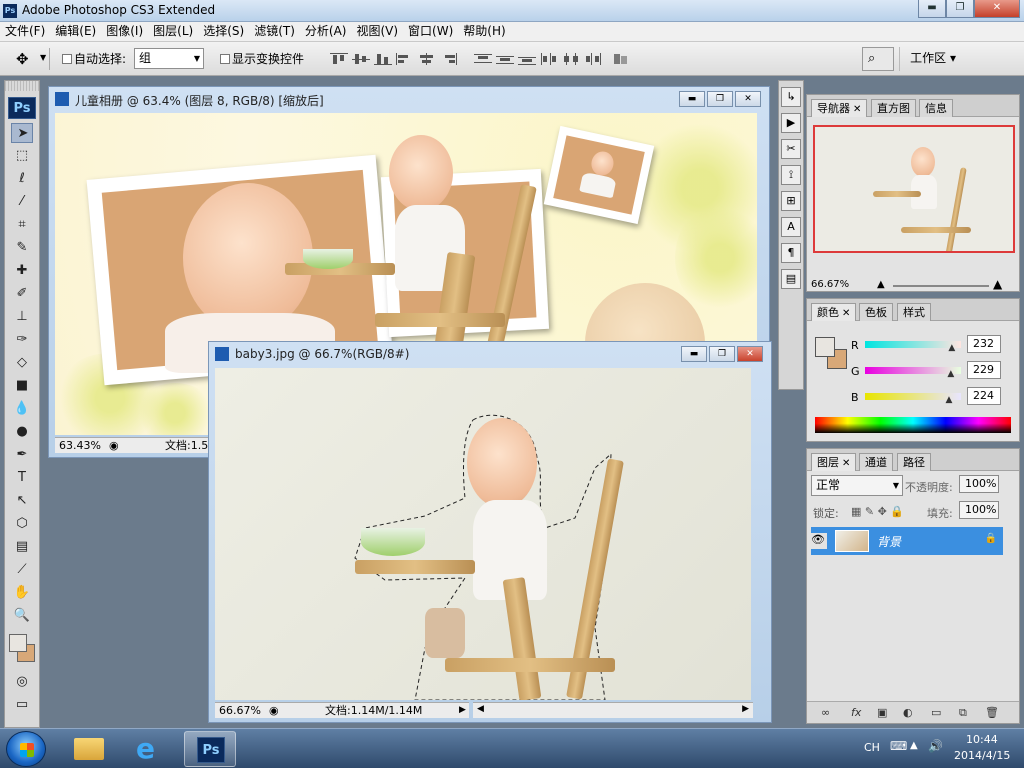 The width and height of the screenshot is (1024, 768). Describe the element at coordinates (22, 202) in the screenshot. I see `magic-wand-tool: ⁄` at that location.